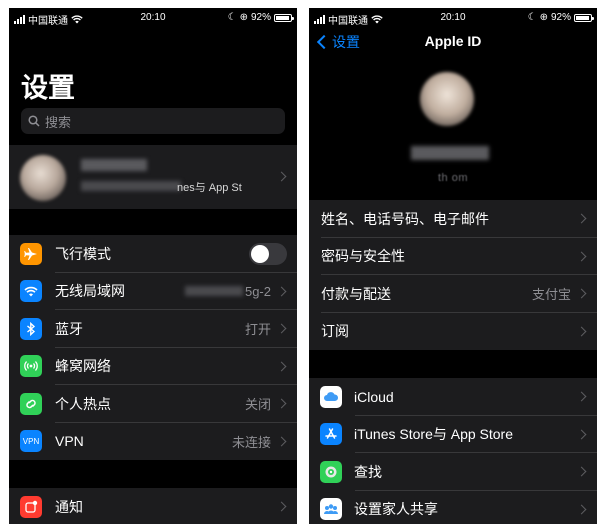  Describe the element at coordinates (453, 397) in the screenshot. I see `row-icloud: iCloud` at that location.